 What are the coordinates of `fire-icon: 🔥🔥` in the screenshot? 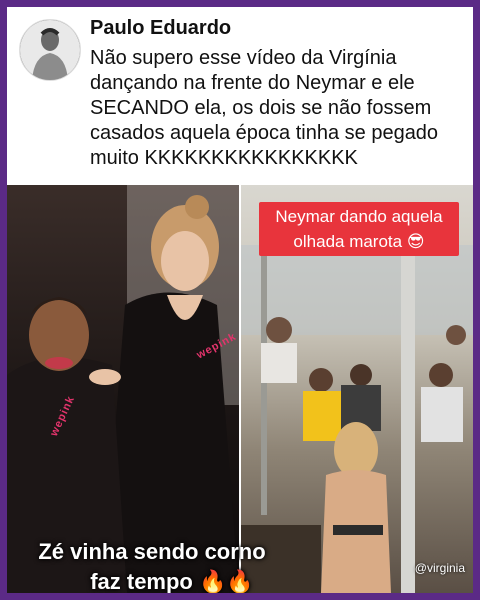 It's located at (226, 581).